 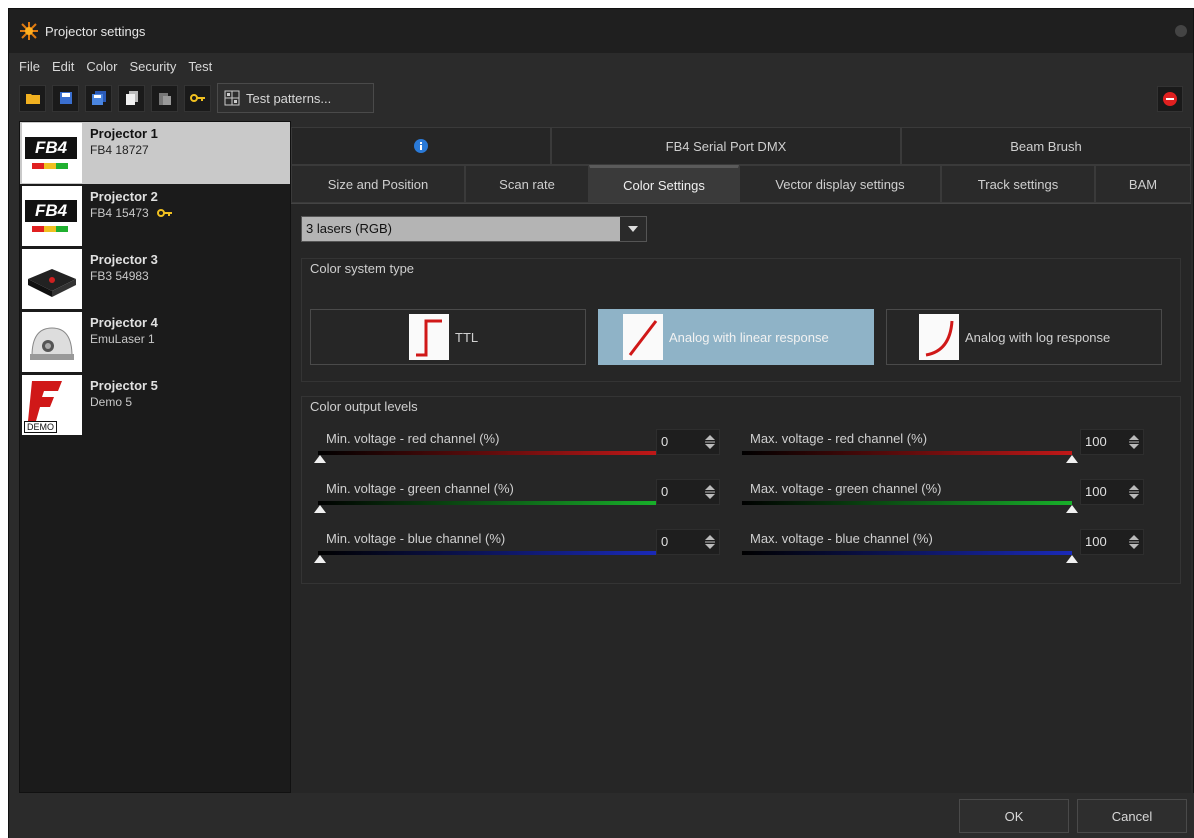 What do you see at coordinates (200, 66) in the screenshot?
I see `menu-test: Test` at bounding box center [200, 66].